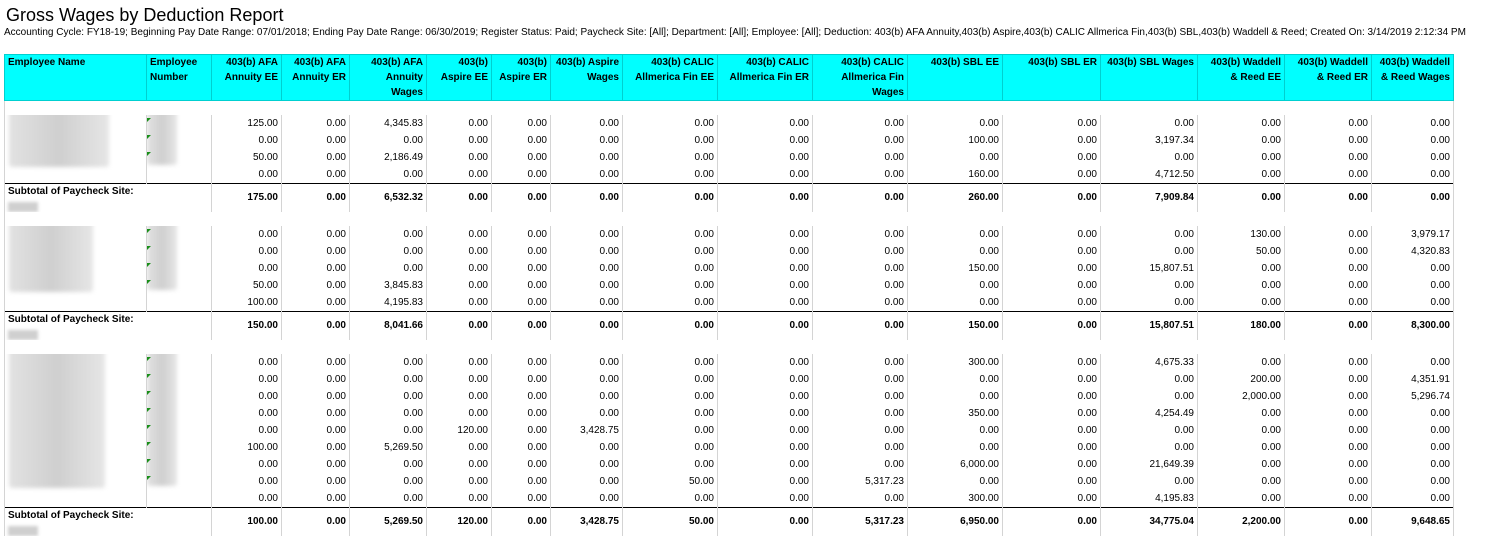  I want to click on amount-cell: 4,712.50, so click(1149, 175).